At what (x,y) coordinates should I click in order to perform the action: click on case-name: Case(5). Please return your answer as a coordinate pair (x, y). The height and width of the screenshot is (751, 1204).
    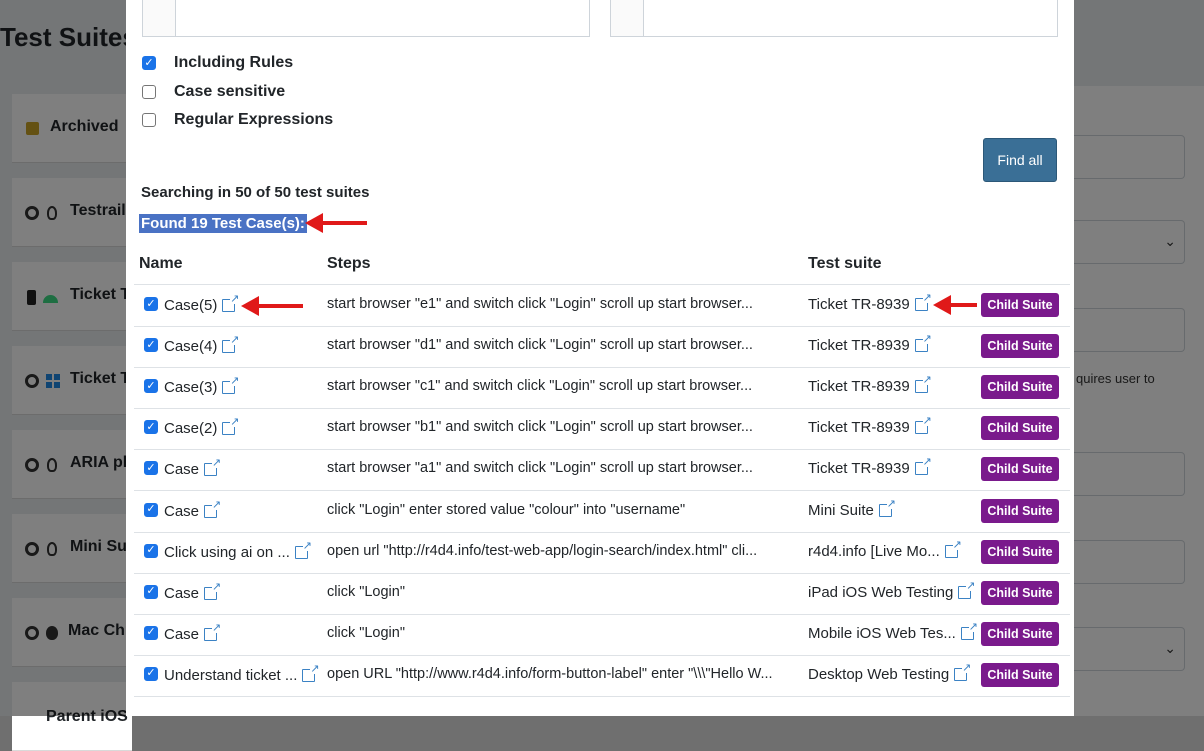
    Looking at the image, I should click on (191, 305).